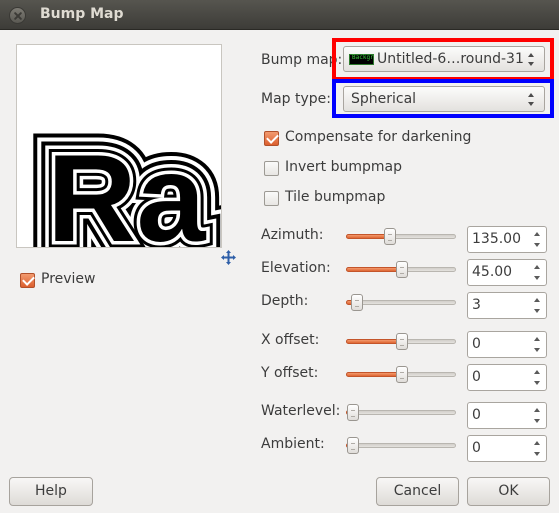  I want to click on elevation-spinbutton: 45.00, so click(507, 272).